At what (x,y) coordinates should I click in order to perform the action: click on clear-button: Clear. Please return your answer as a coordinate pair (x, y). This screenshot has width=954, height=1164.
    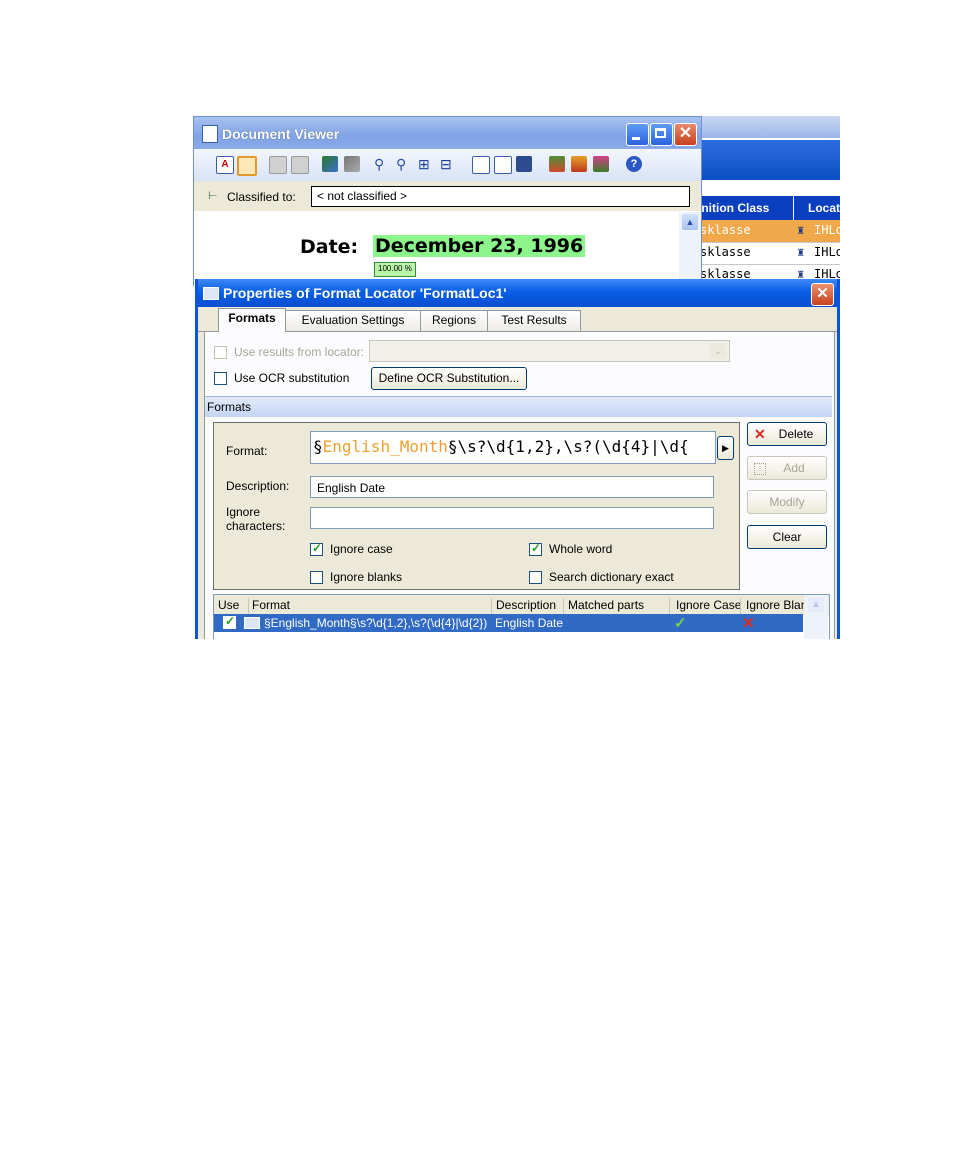
    Looking at the image, I should click on (787, 537).